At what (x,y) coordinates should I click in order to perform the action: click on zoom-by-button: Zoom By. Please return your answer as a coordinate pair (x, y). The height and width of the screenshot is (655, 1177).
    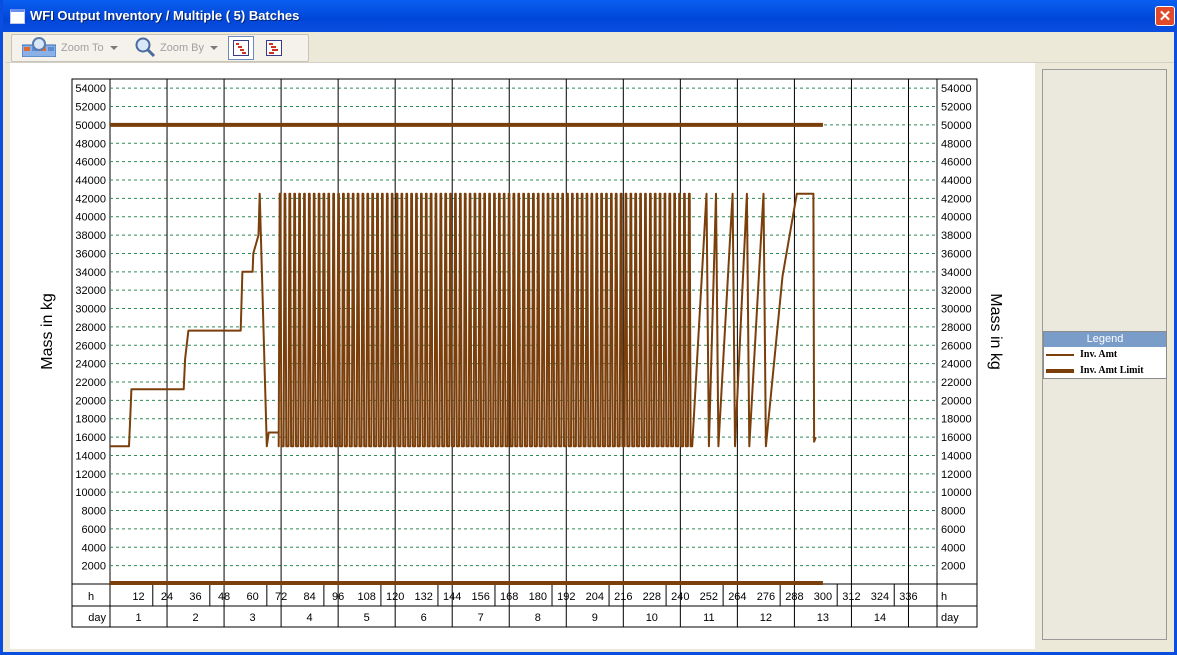
    Looking at the image, I should click on (176, 48).